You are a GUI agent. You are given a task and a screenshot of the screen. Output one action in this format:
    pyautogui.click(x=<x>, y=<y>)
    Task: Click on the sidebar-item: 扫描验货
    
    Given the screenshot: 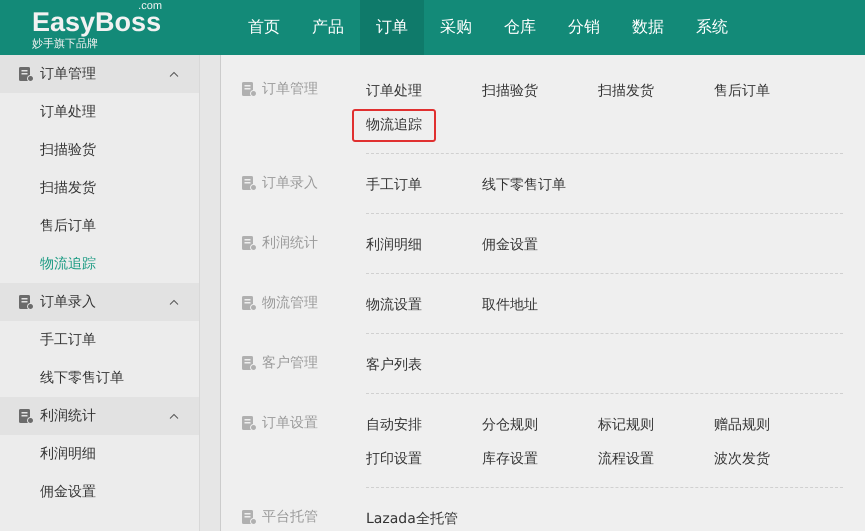 What is the action you would take?
    pyautogui.click(x=99, y=150)
    